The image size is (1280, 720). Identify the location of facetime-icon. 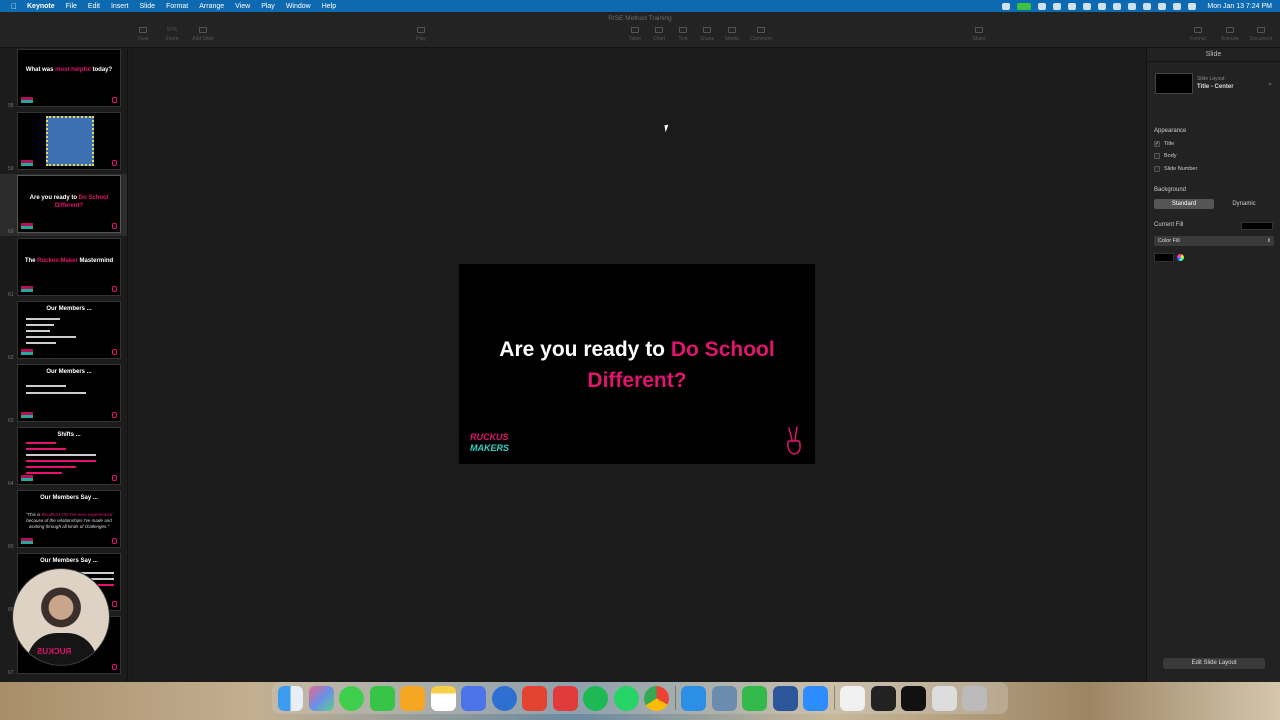
(382, 698).